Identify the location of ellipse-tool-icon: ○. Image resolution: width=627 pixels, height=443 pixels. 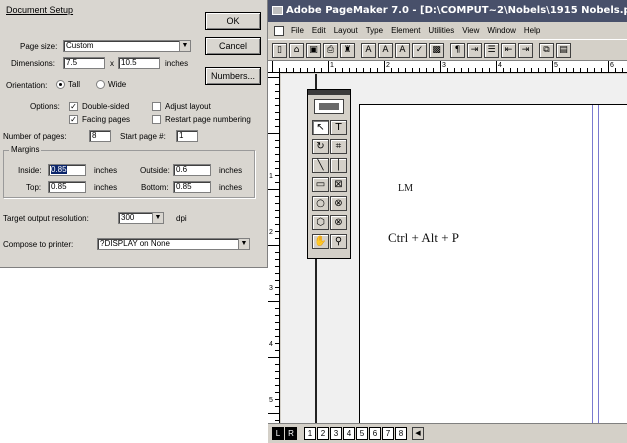
(320, 203).